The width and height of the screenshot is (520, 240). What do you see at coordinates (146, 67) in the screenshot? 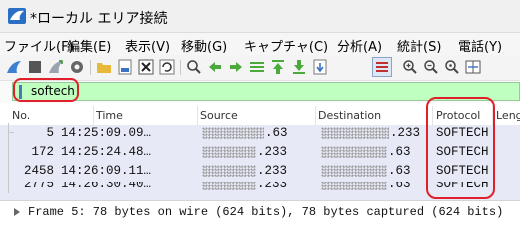
I see `close-file-icon` at bounding box center [146, 67].